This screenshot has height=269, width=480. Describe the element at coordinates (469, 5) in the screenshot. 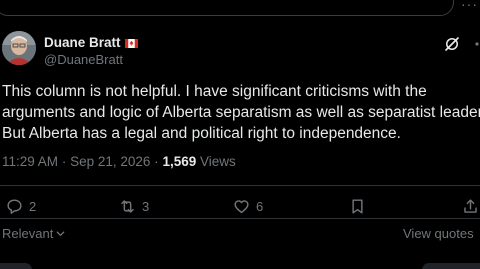

I see `top-more-icon: ···` at that location.